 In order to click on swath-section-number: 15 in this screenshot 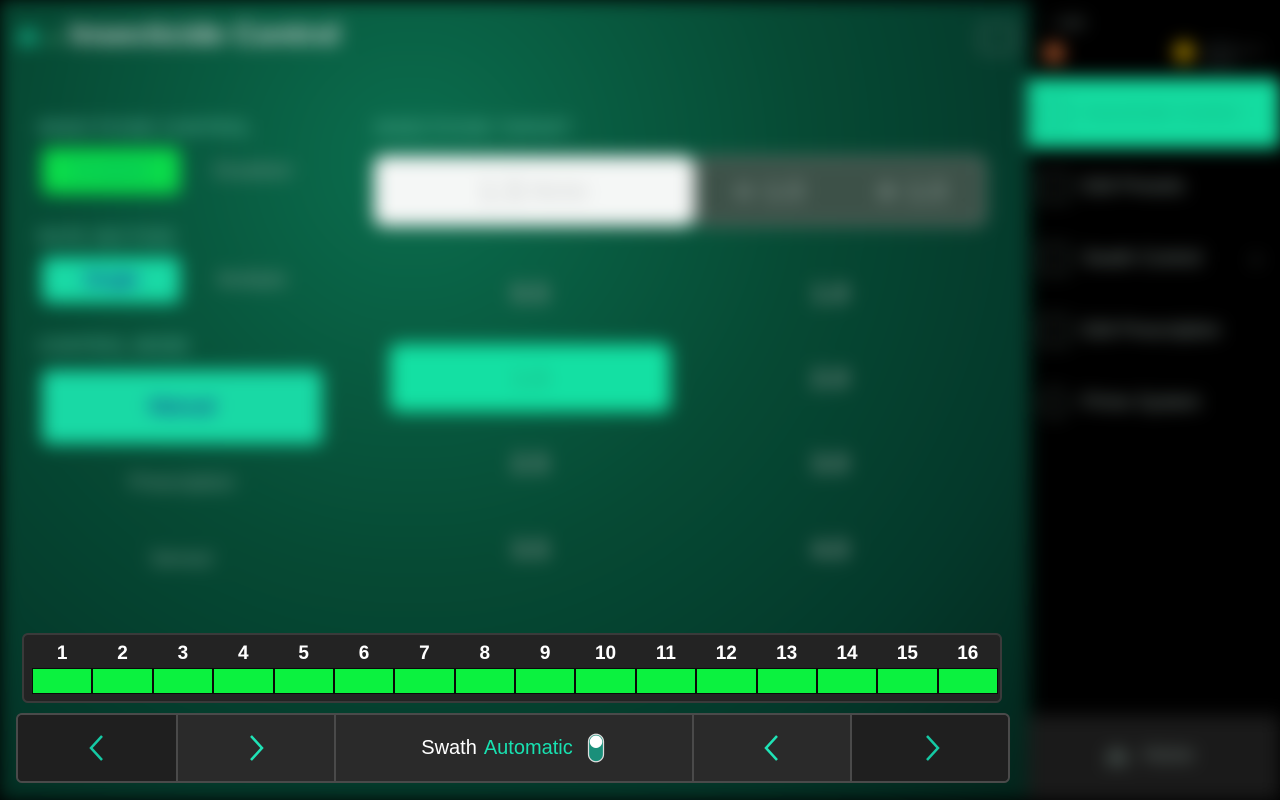, I will do `click(907, 653)`.